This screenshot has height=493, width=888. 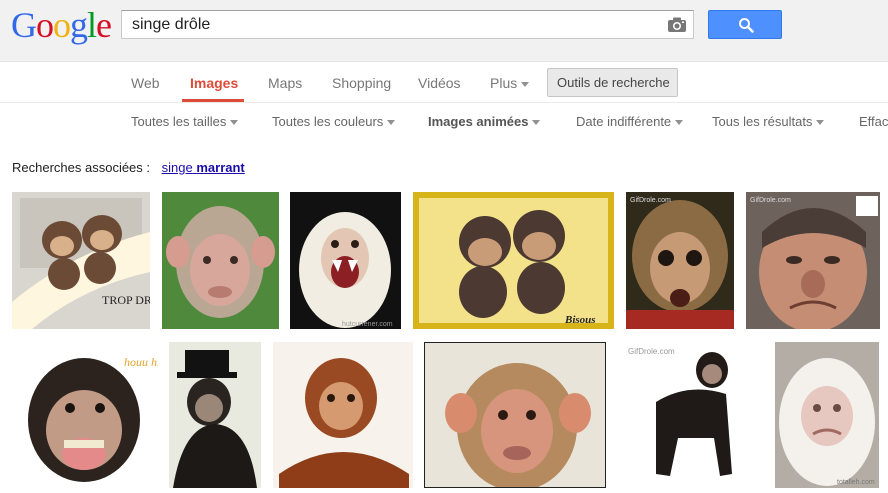 I want to click on image-result: totalleh.com, so click(x=827, y=415).